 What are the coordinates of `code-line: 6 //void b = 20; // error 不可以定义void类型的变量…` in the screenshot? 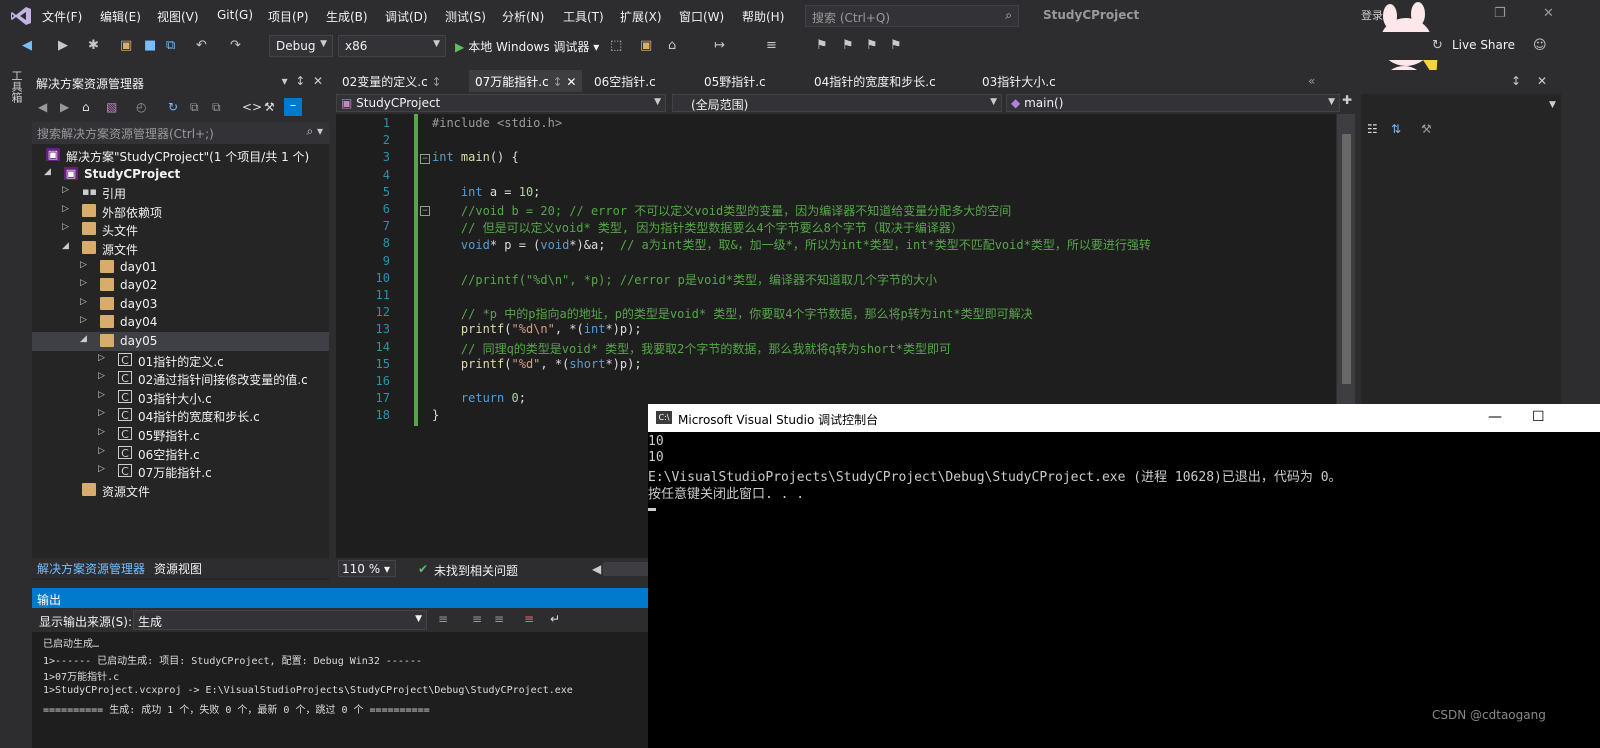 It's located at (836, 211).